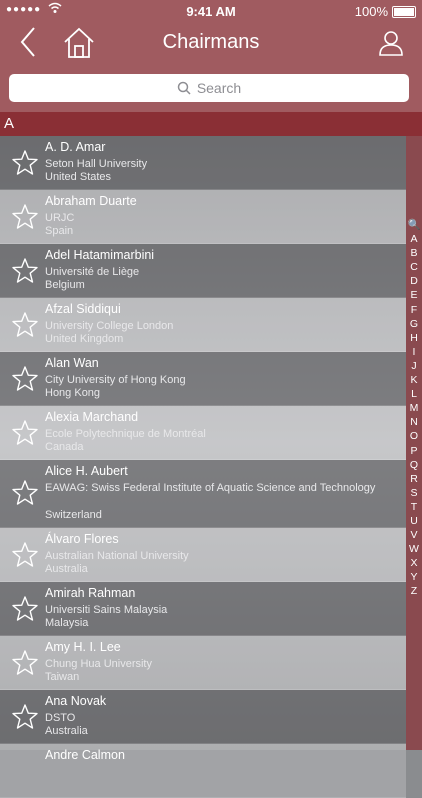  I want to click on index-letter: K, so click(414, 380).